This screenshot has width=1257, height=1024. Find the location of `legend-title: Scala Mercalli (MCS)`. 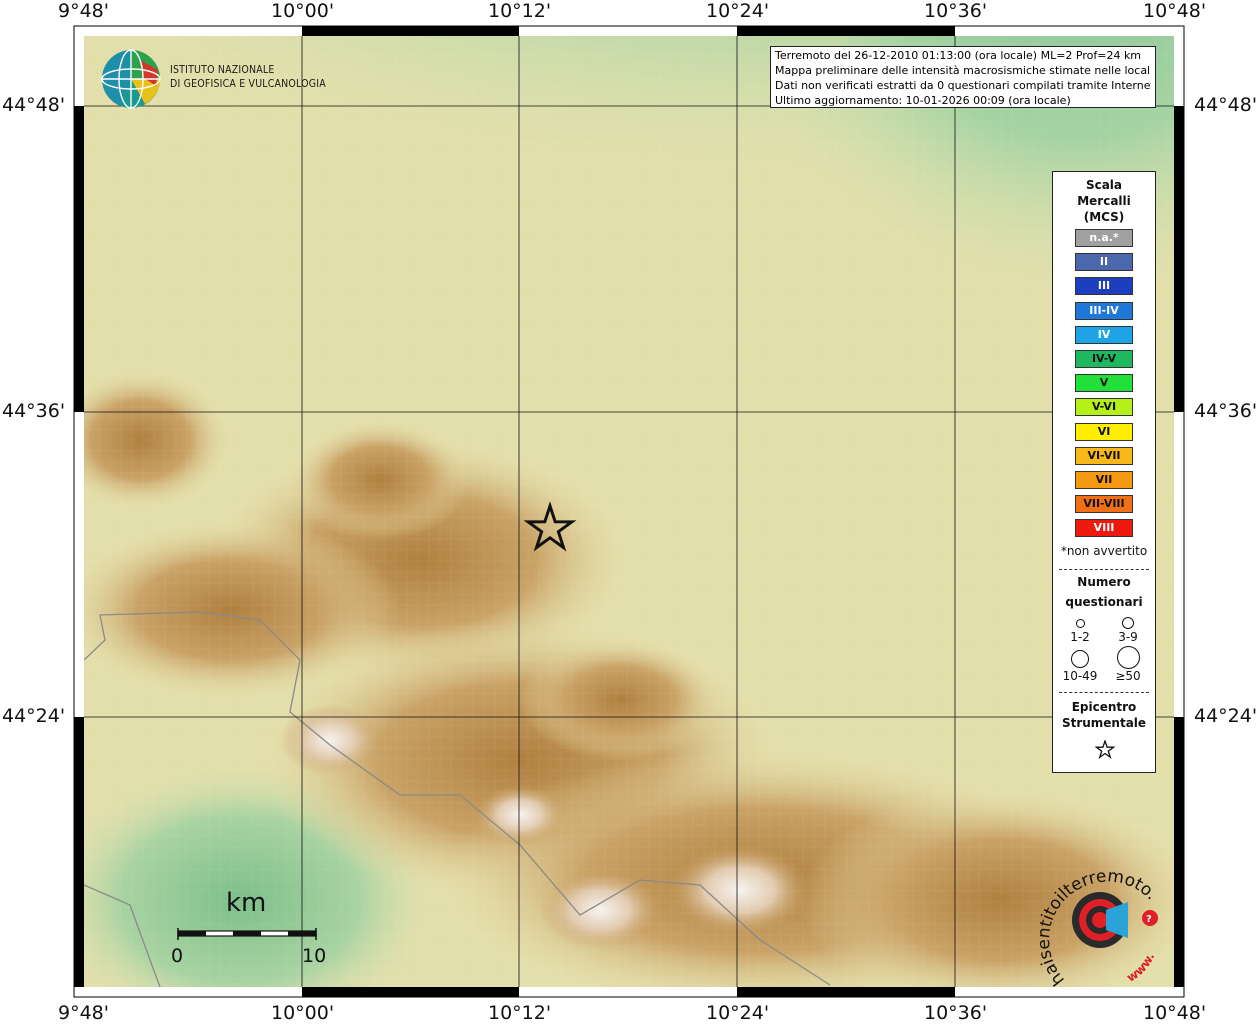

legend-title: Scala Mercalli (MCS) is located at coordinates (1104, 201).